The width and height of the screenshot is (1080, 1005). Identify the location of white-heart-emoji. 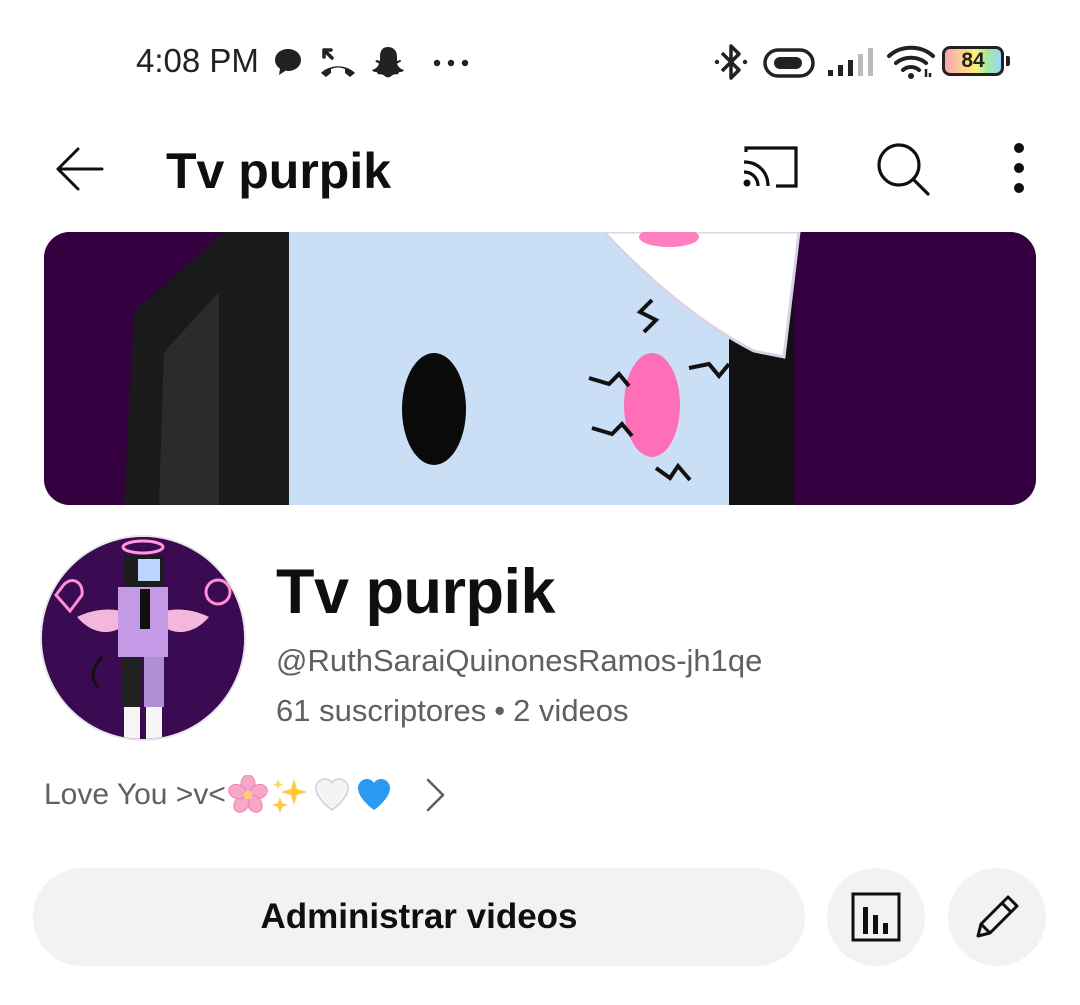
(332, 794).